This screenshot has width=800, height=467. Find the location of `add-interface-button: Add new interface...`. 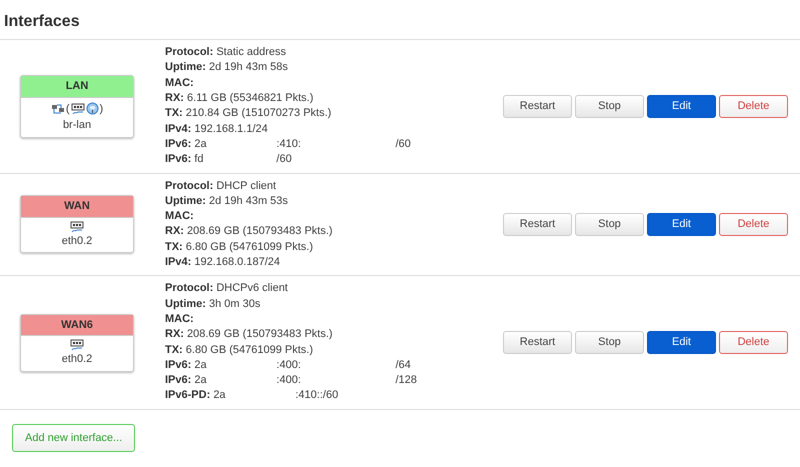

add-interface-button: Add new interface... is located at coordinates (74, 438).